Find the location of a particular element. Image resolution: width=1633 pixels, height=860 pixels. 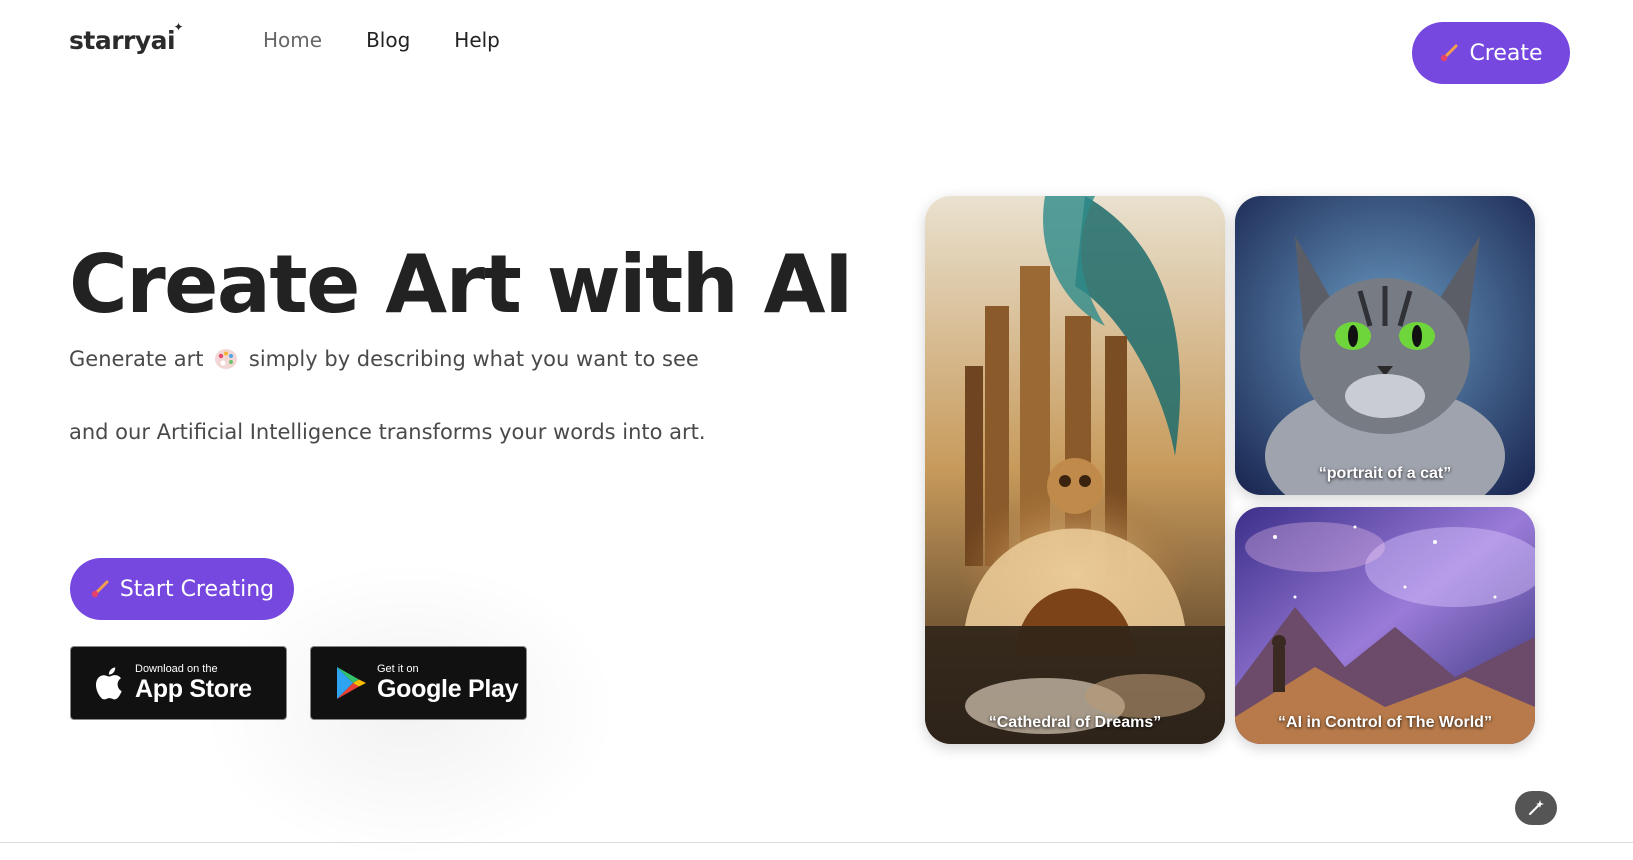

sparkle-icon: ✦ is located at coordinates (178, 27).